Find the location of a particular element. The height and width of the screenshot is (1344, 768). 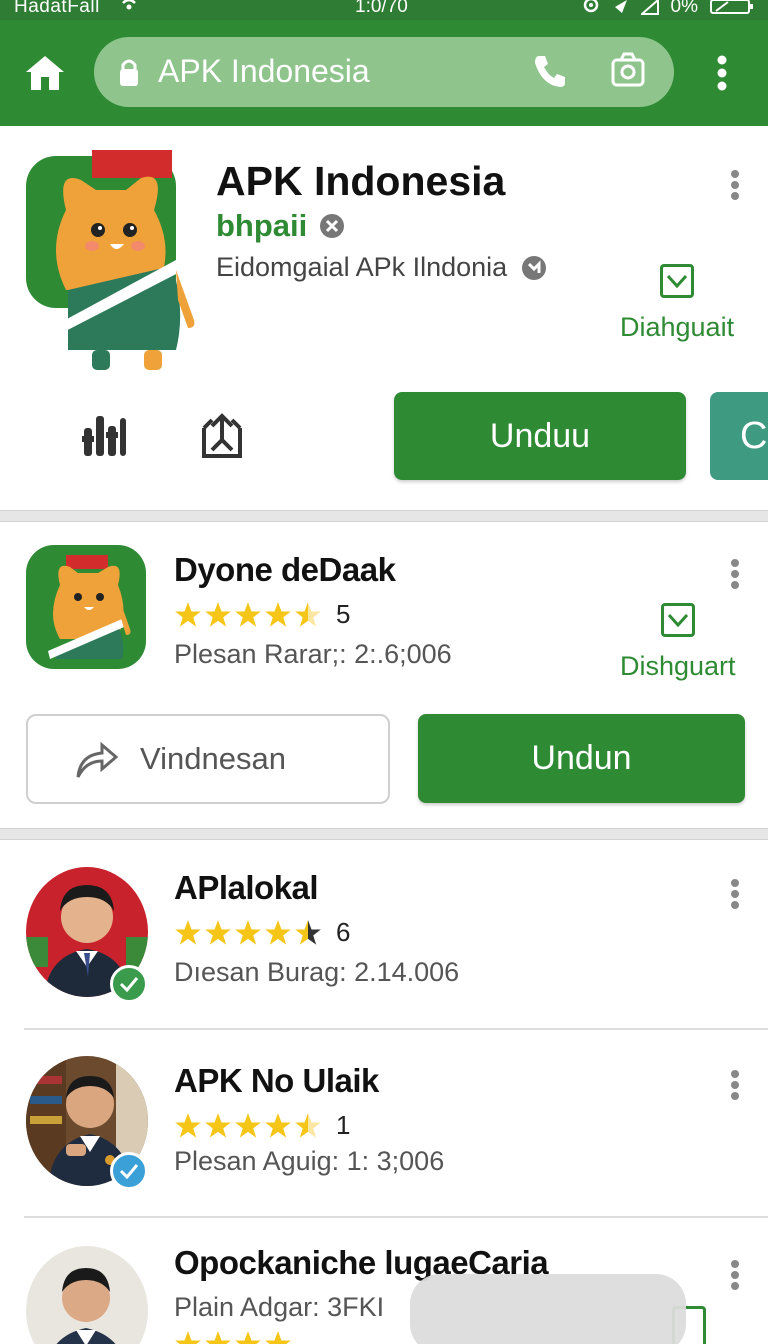

rating-count: 6 is located at coordinates (343, 932).